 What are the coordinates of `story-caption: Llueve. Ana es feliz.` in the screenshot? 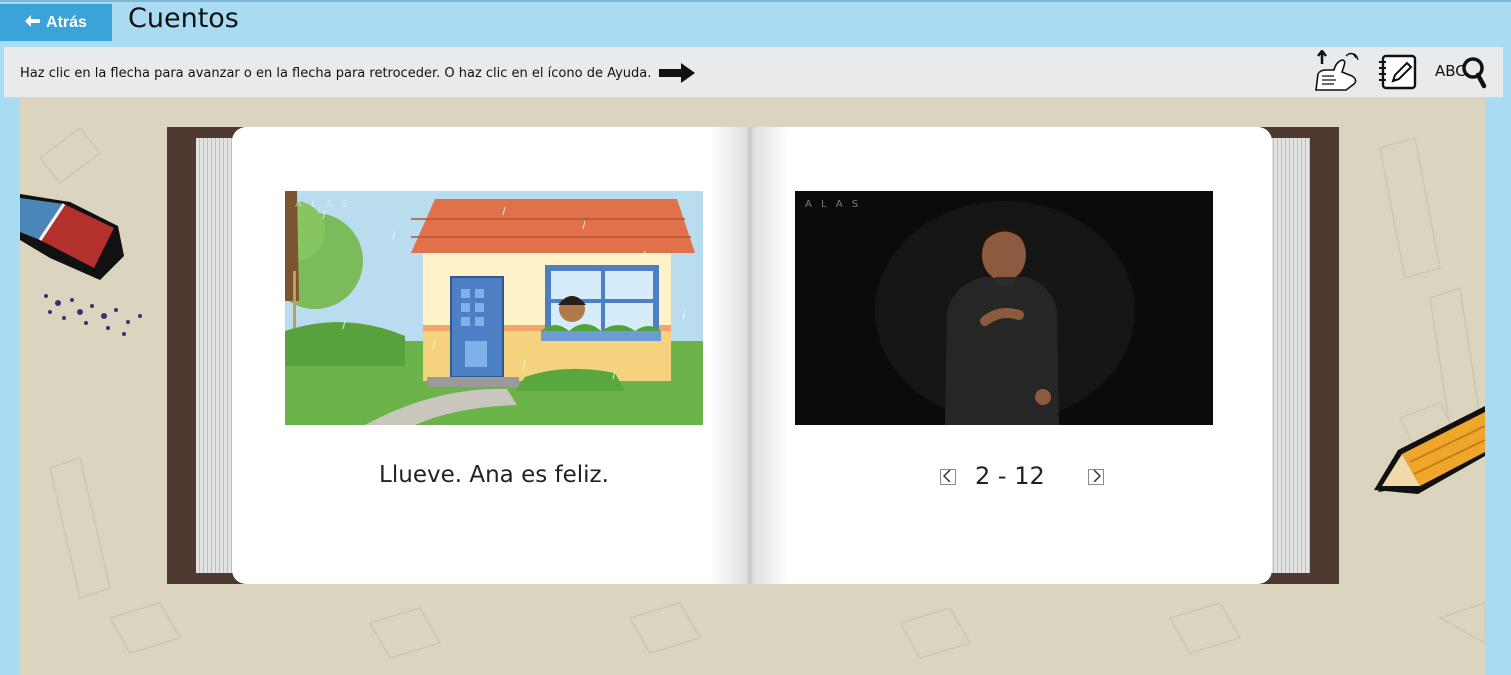 It's located at (494, 475).